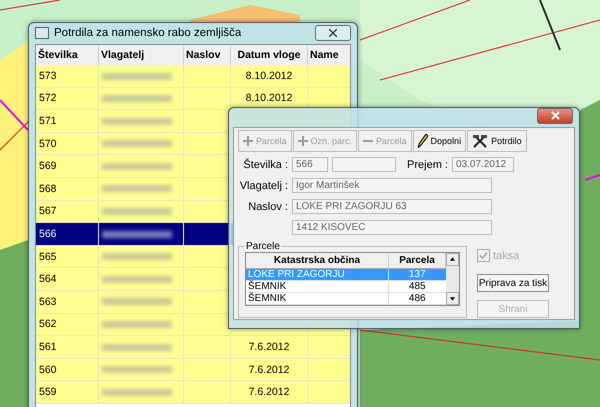 This screenshot has width=600, height=407. I want to click on list-row: ŠEMNIK 486, so click(346, 298).